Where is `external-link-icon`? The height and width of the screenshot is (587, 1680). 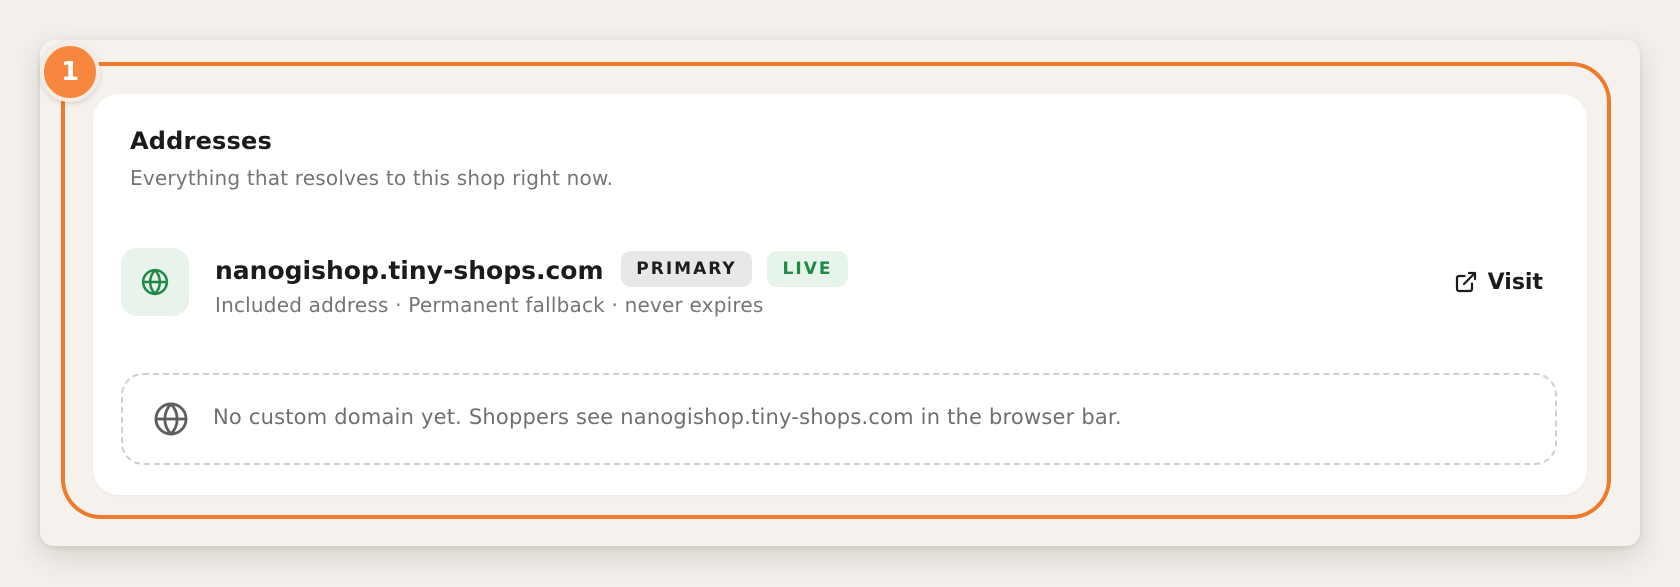 external-link-icon is located at coordinates (1465, 282).